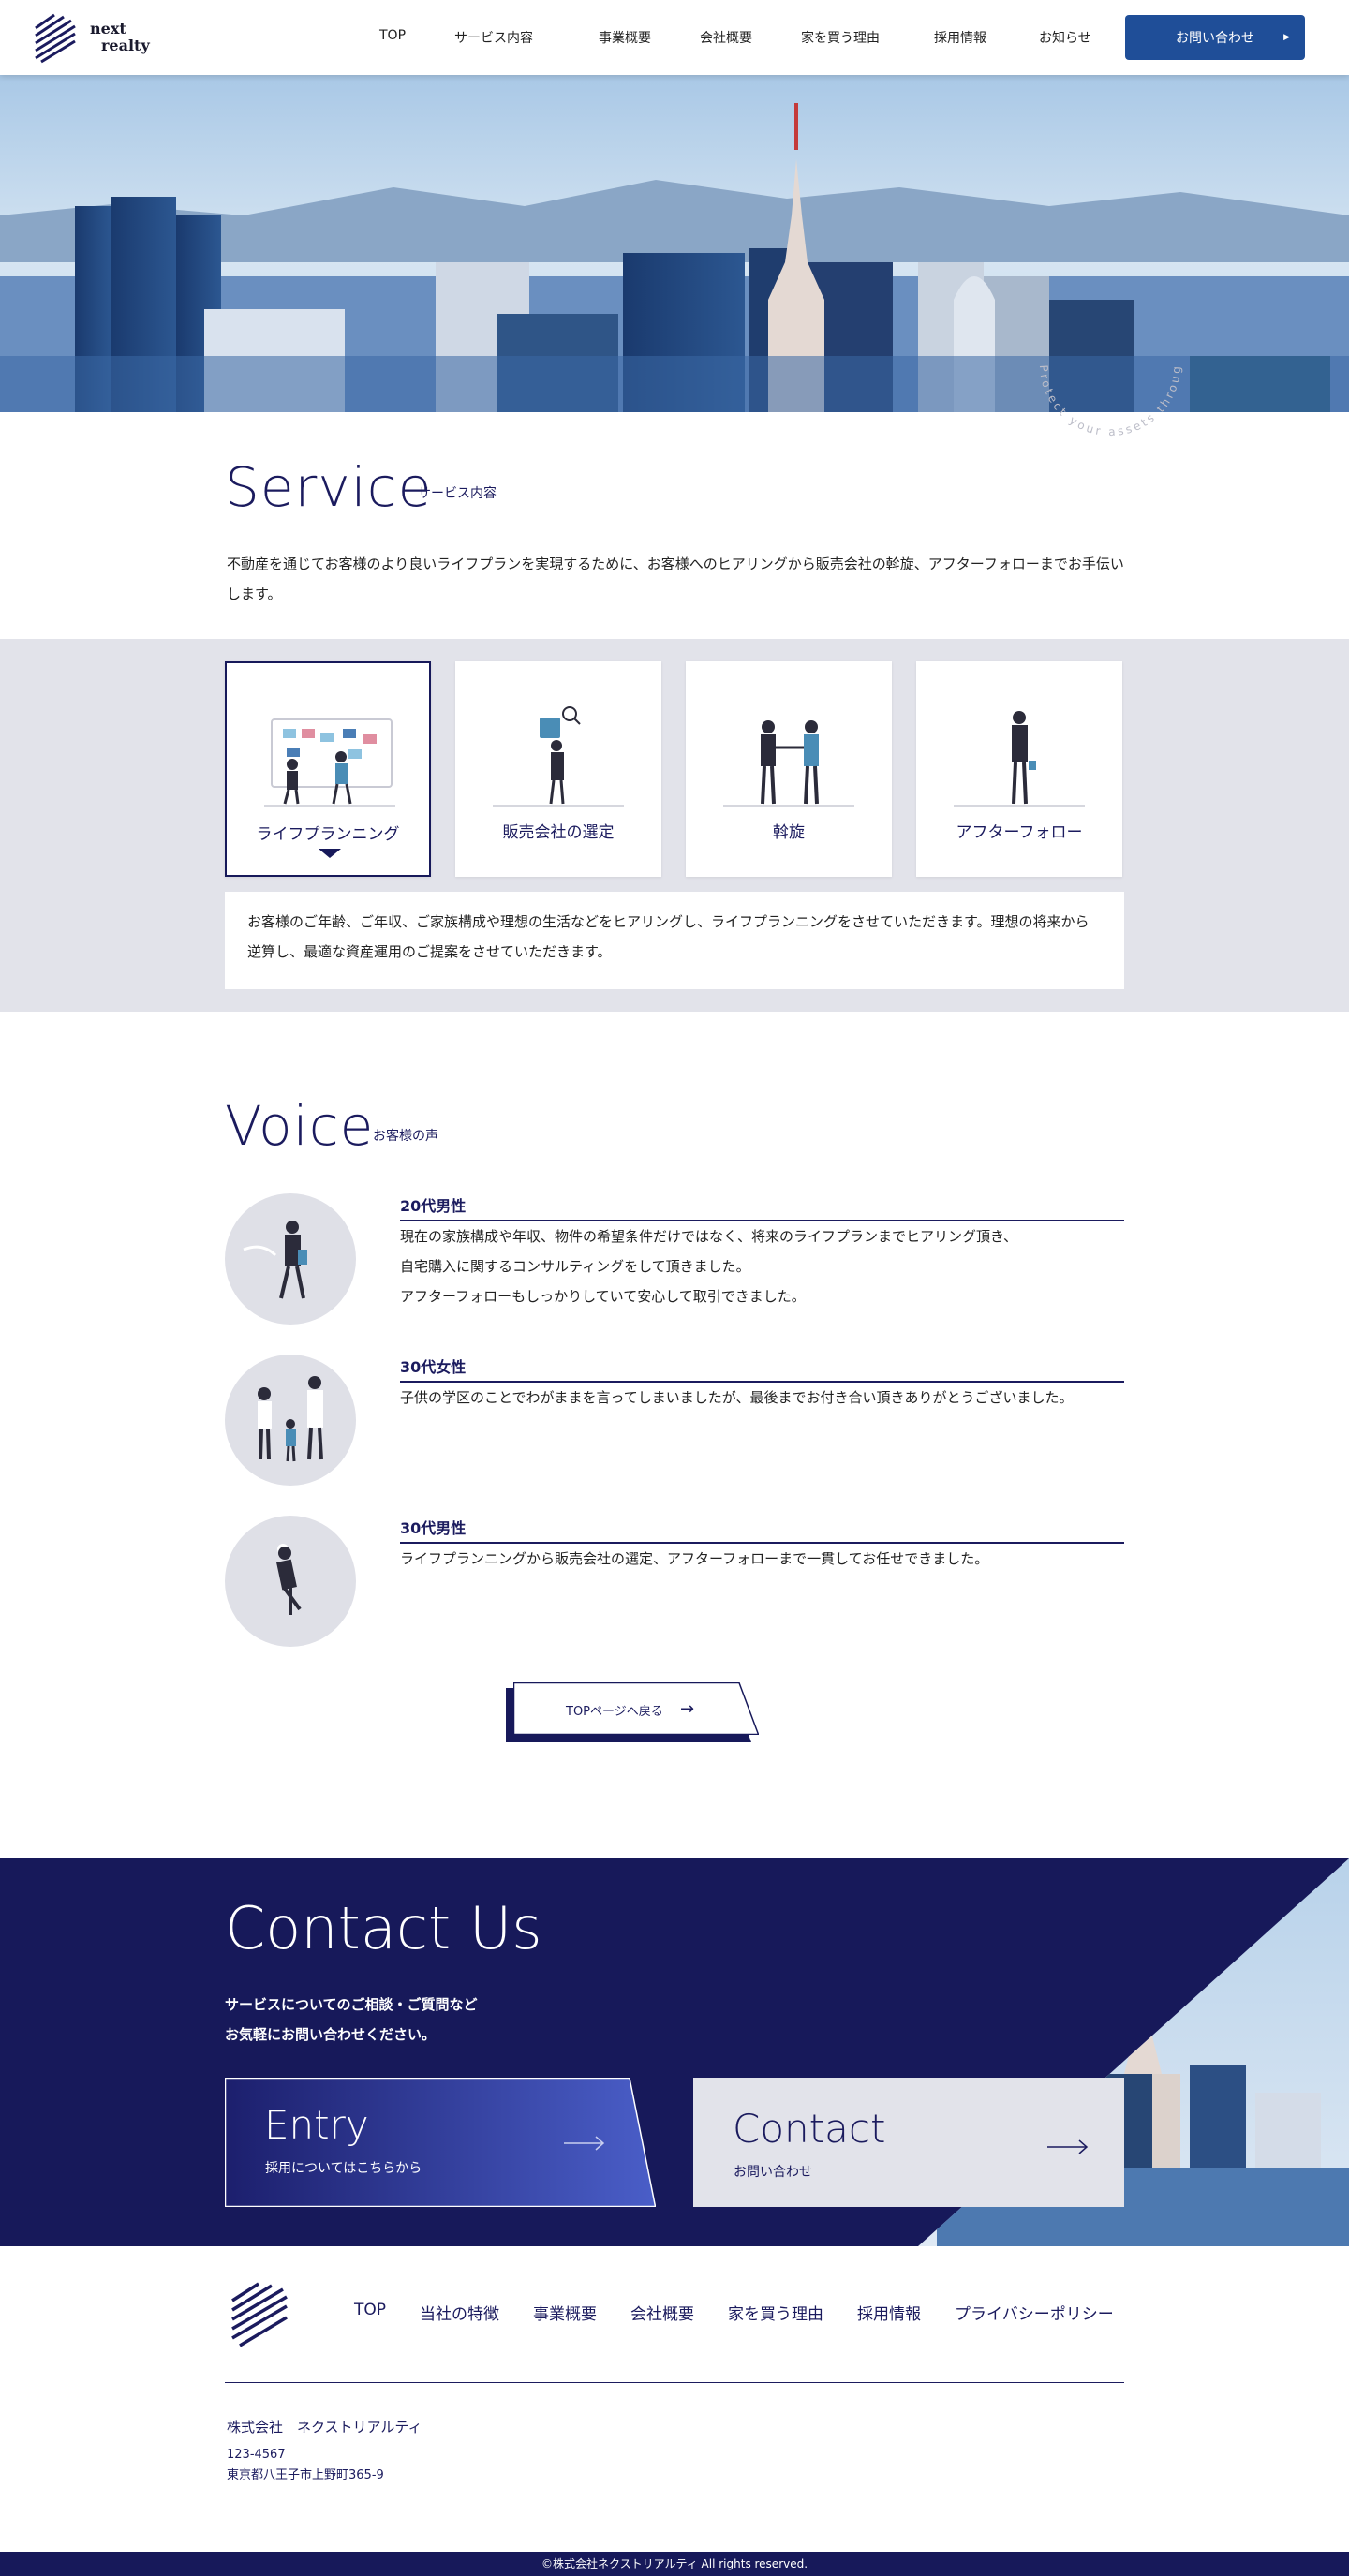 The width and height of the screenshot is (1349, 2576). What do you see at coordinates (328, 835) in the screenshot?
I see `service-card-label: ライフプランニング` at bounding box center [328, 835].